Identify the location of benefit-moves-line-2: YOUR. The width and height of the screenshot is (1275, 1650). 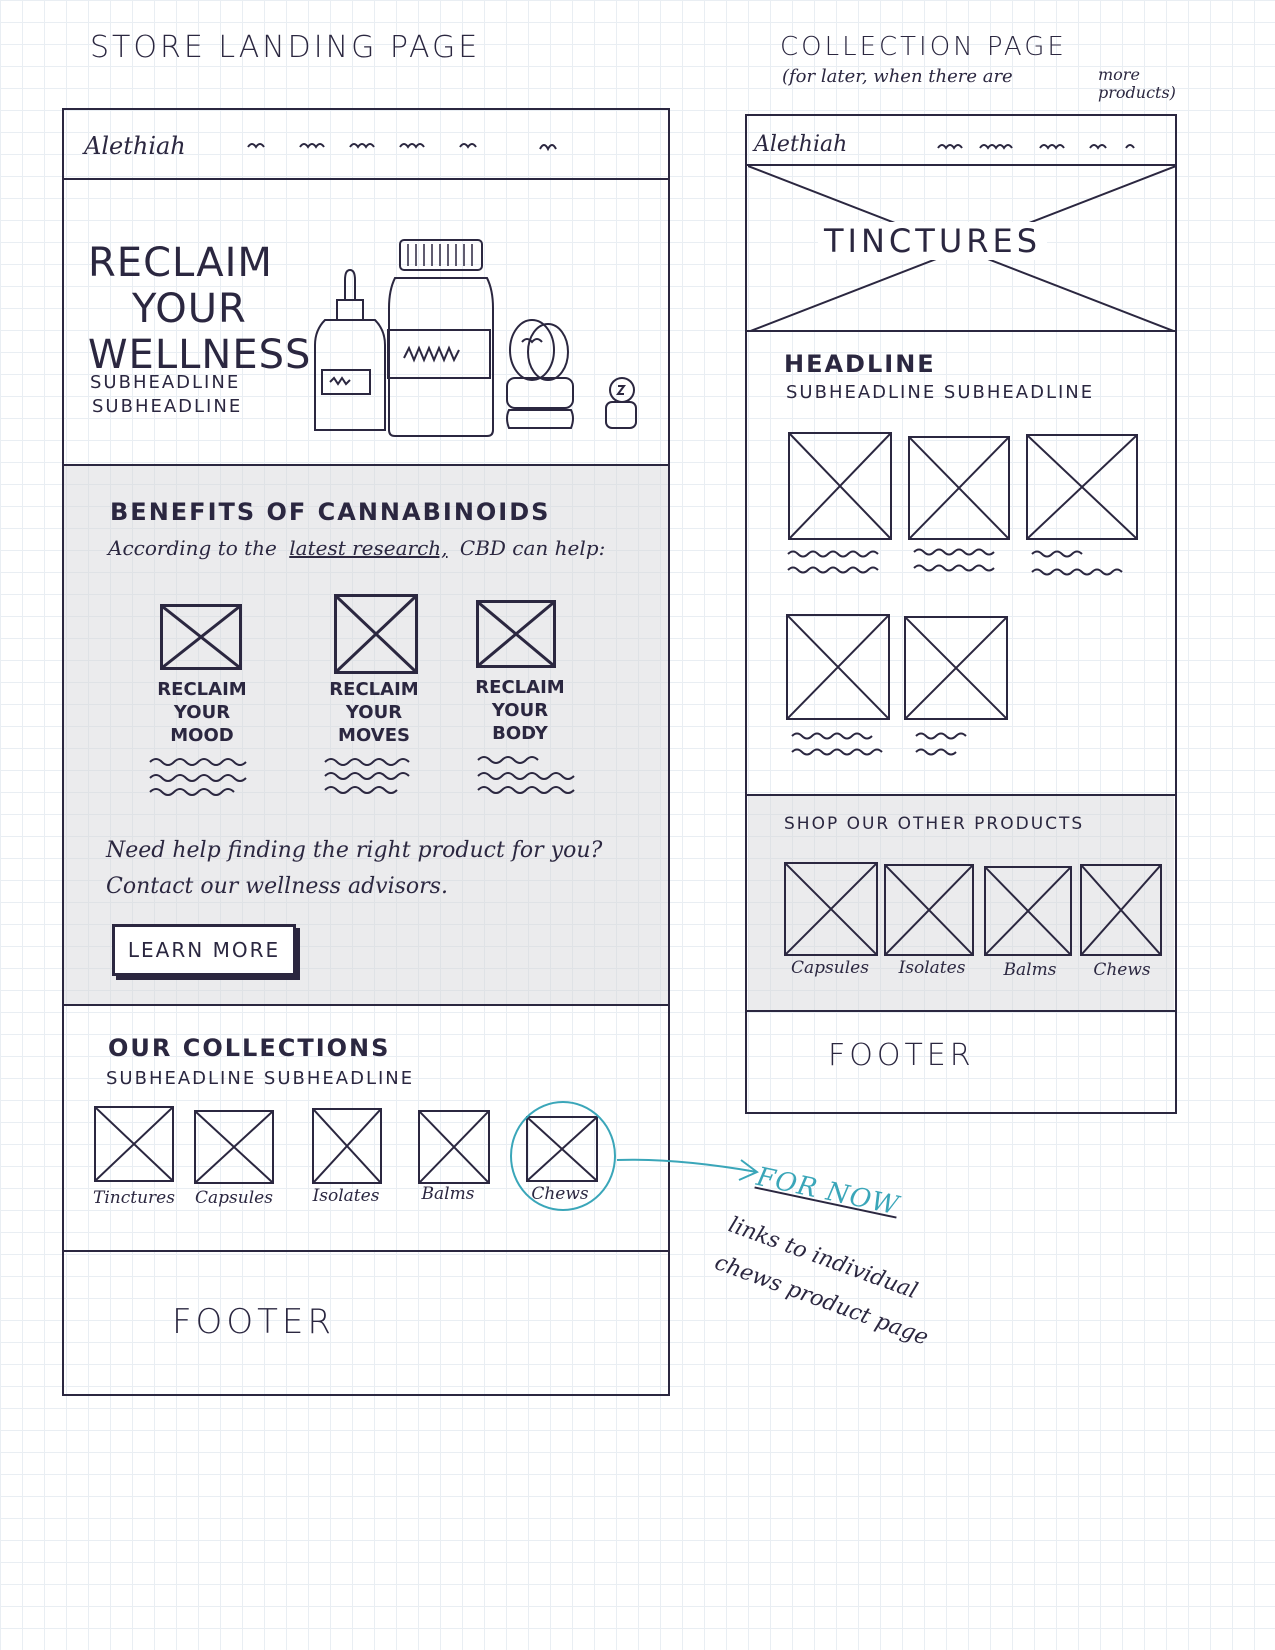
(374, 712).